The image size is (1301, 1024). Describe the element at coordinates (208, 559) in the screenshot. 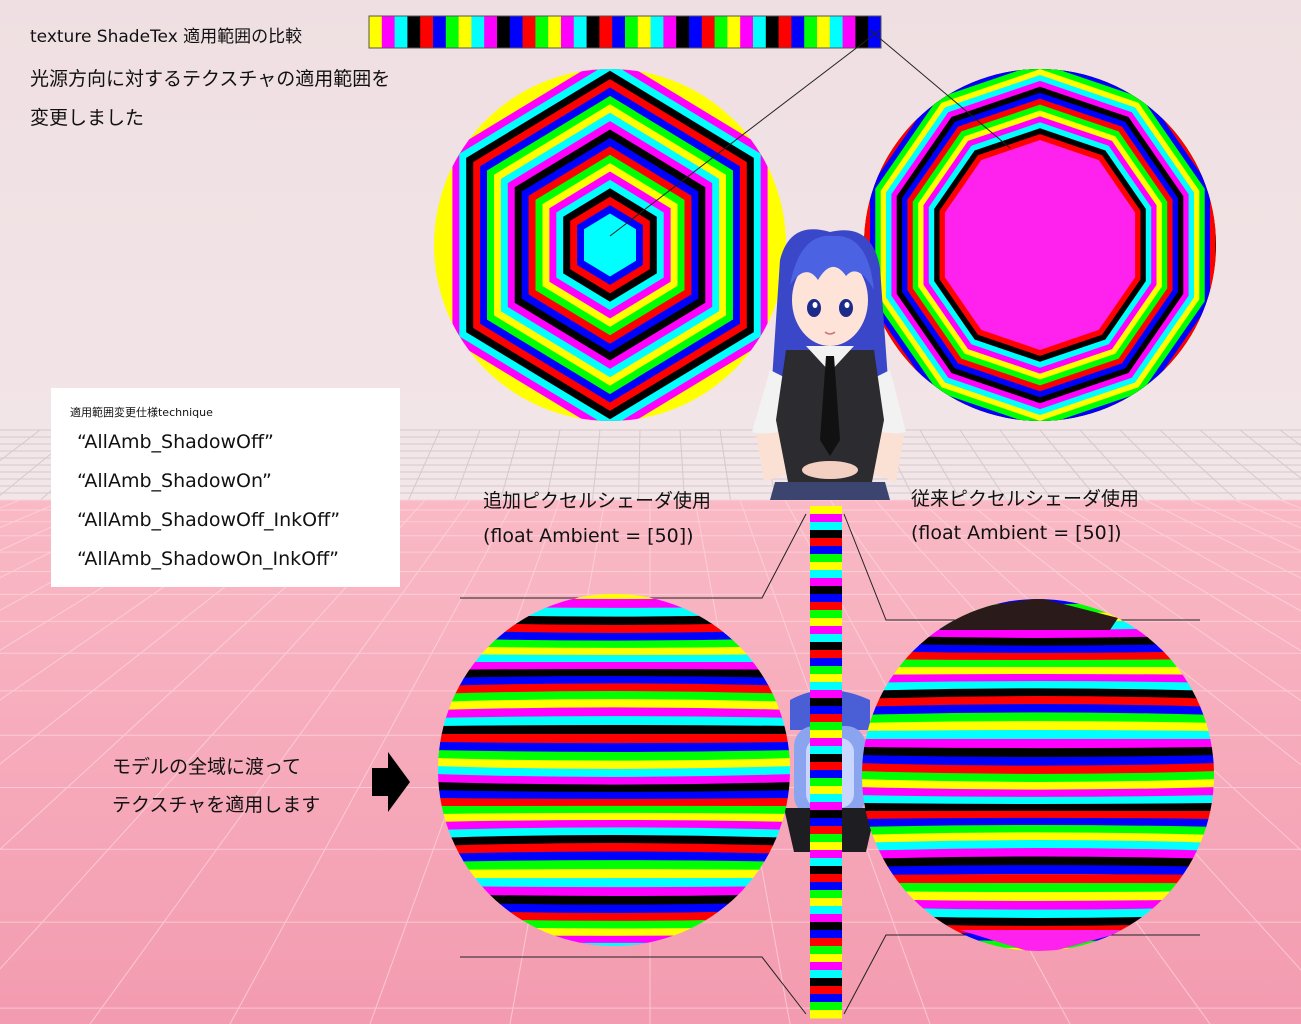

I see `technique-item: “AllAmb_ShadowOn_InkOff”` at that location.